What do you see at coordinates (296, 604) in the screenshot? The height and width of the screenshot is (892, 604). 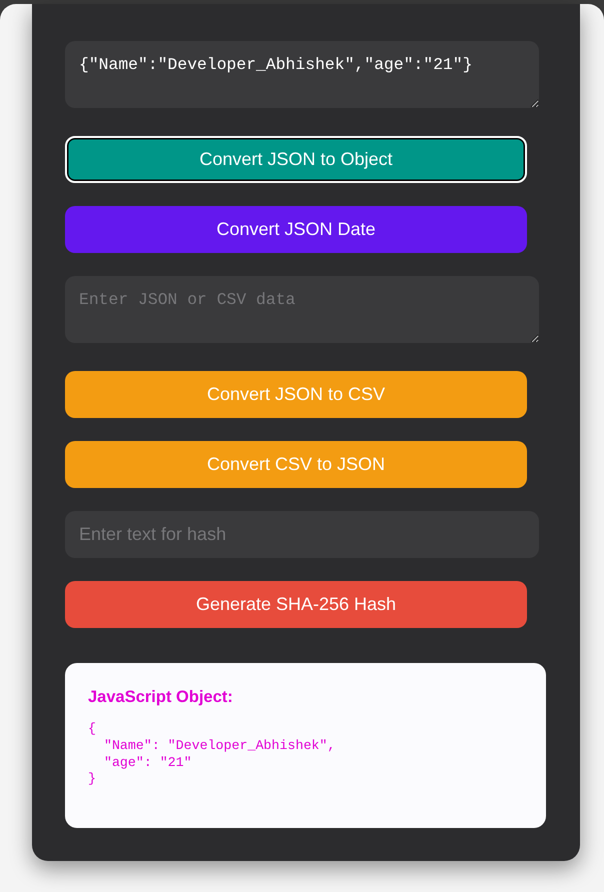 I see `action-button: Generate SHA-256 Hash` at bounding box center [296, 604].